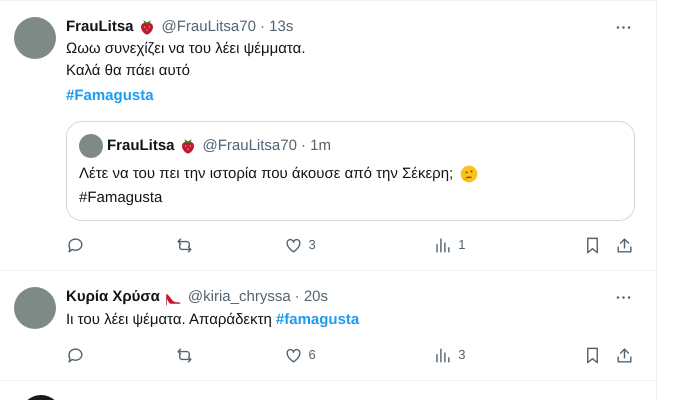 The image size is (683, 400). What do you see at coordinates (312, 355) in the screenshot?
I see `like-count: 6` at bounding box center [312, 355].